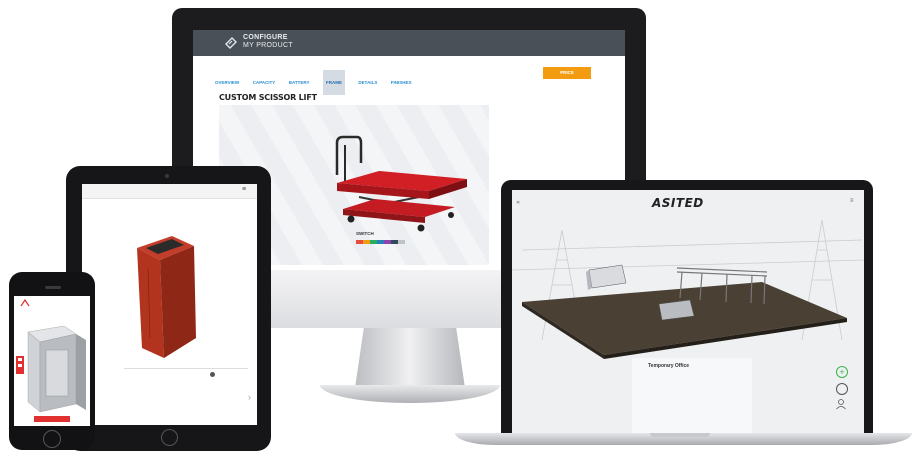 The height and width of the screenshot is (453, 912). I want to click on desktop-monitor-stand, so click(410, 358).